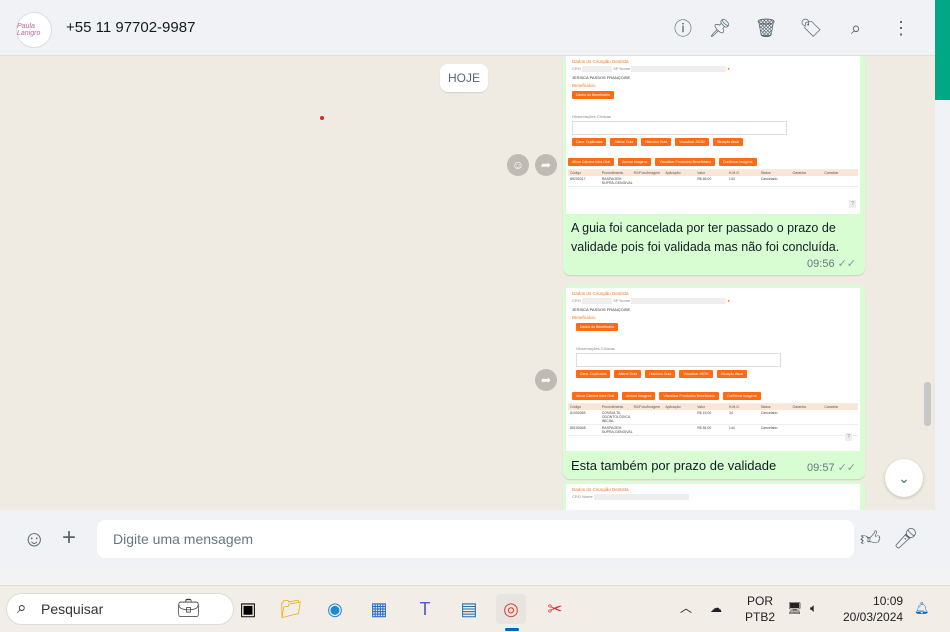 The image size is (950, 632). I want to click on file-explorer-icon: 📁︎, so click(291, 609).